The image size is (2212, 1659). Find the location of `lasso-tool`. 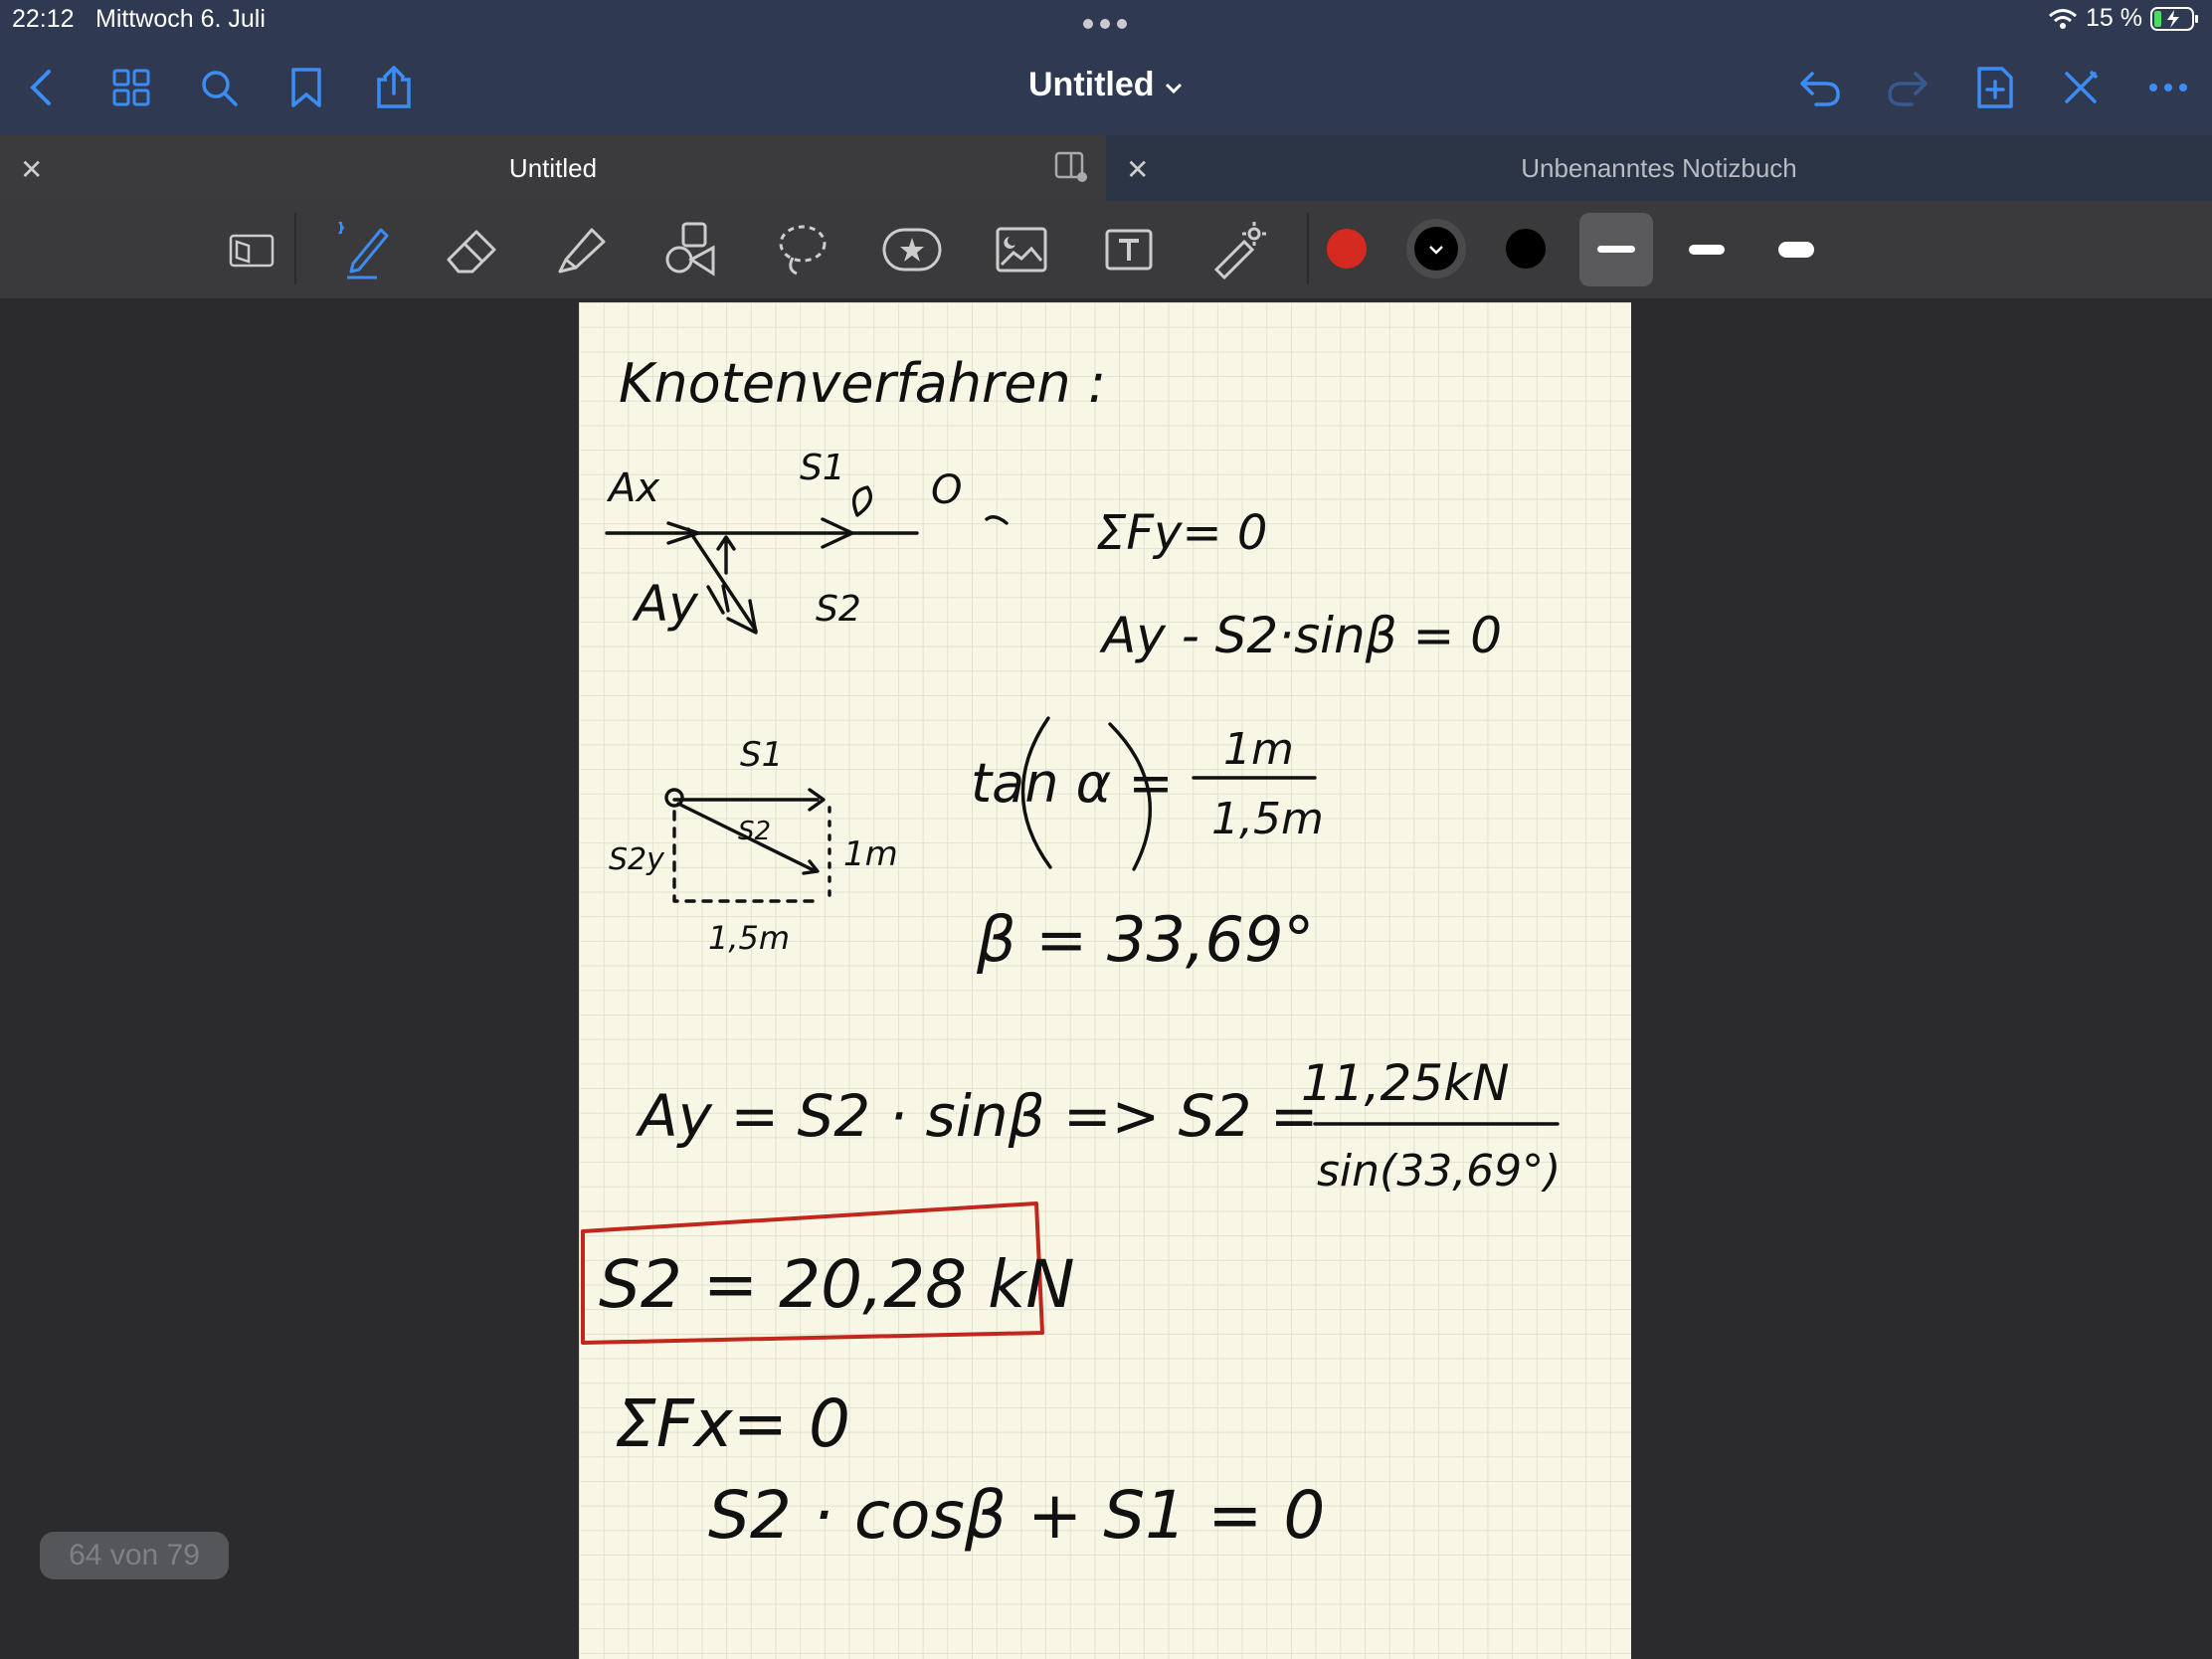

lasso-tool is located at coordinates (802, 249).